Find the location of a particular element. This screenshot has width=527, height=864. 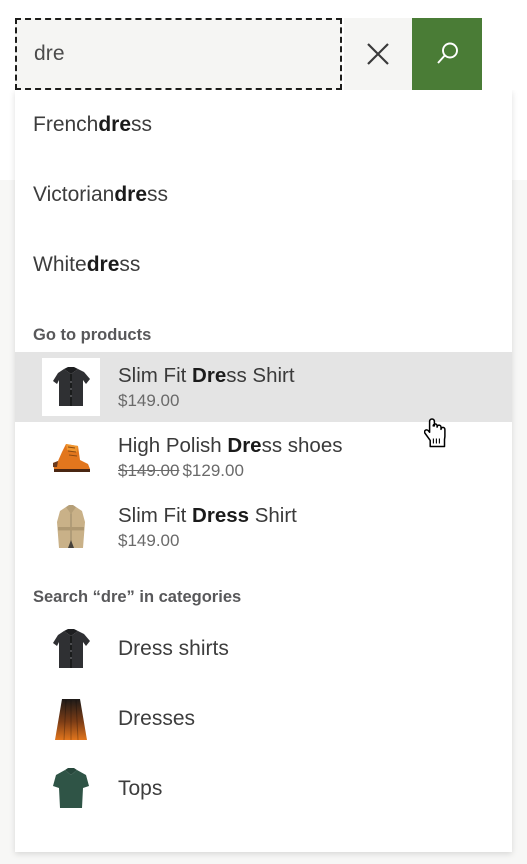

search-input-wrapper is located at coordinates (178, 54).